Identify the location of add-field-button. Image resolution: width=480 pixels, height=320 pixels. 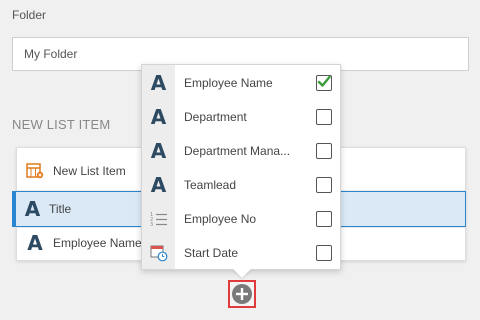
(242, 294).